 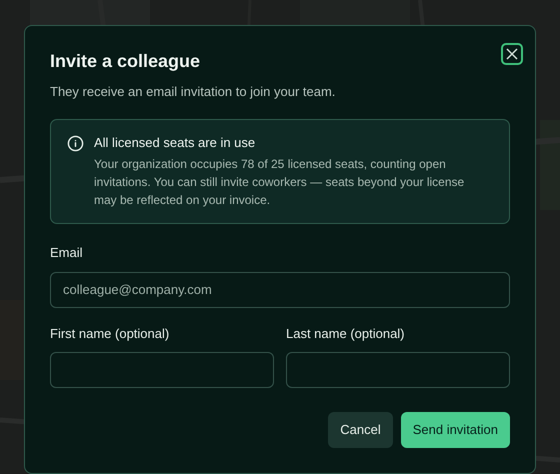 What do you see at coordinates (193, 92) in the screenshot?
I see `dialog-subtitle: They receive an email invitation to join your team.` at bounding box center [193, 92].